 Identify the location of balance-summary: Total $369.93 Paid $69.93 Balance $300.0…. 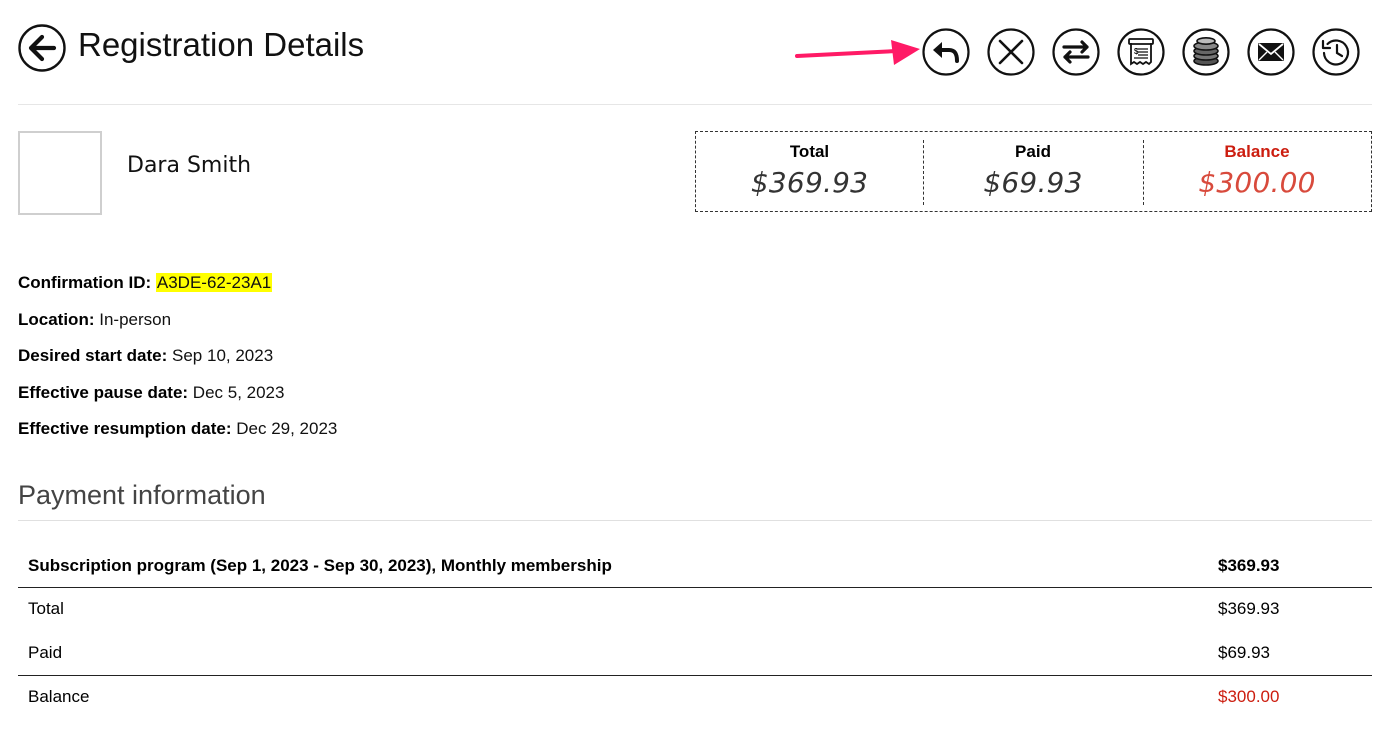
(1033, 171).